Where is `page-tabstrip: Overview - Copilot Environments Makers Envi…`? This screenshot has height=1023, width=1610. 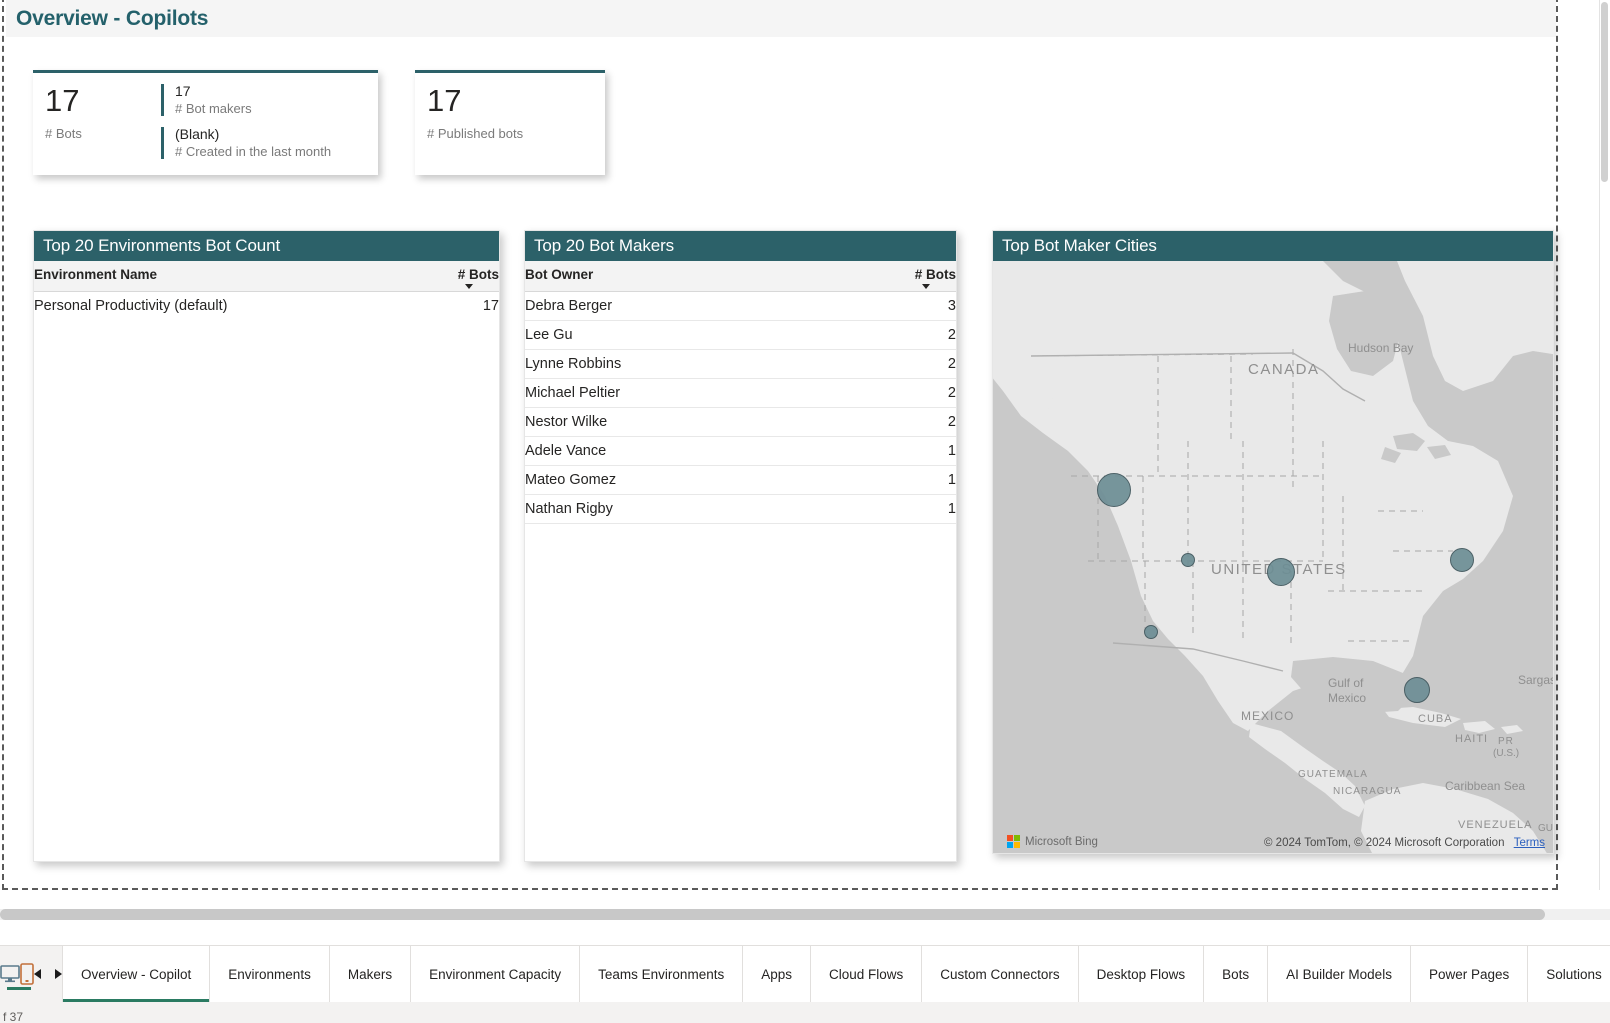
page-tabstrip: Overview - Copilot Environments Makers Envi… is located at coordinates (805, 973).